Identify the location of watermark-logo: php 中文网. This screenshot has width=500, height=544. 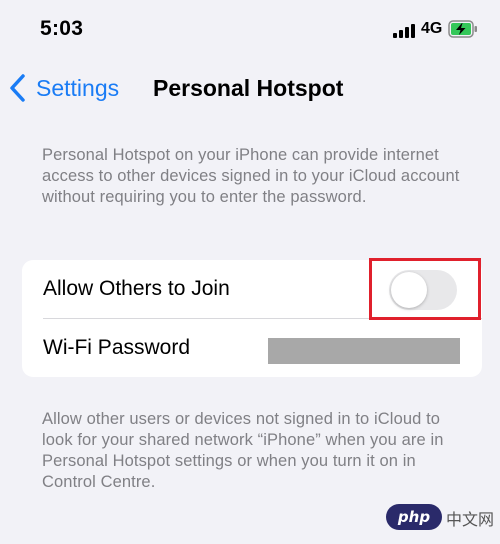
(440, 517).